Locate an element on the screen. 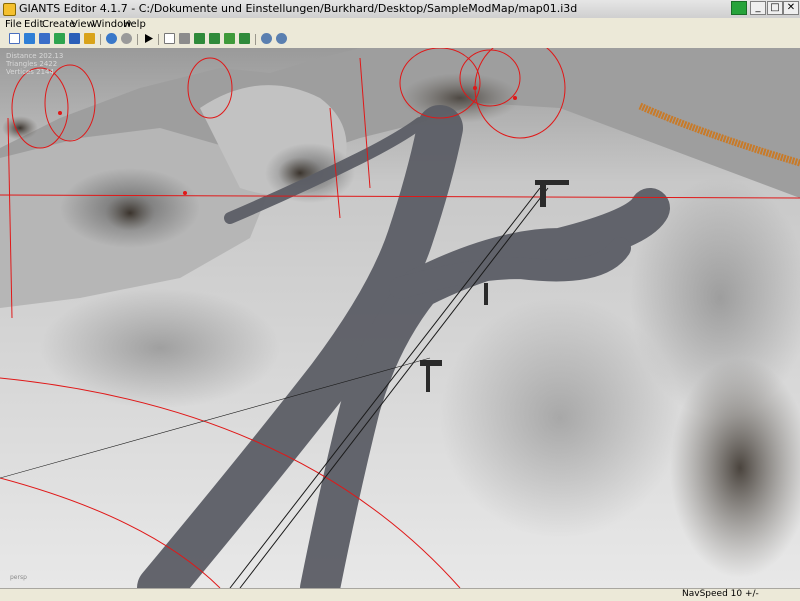 The height and width of the screenshot is (601, 800). grid-icon is located at coordinates (281, 38).